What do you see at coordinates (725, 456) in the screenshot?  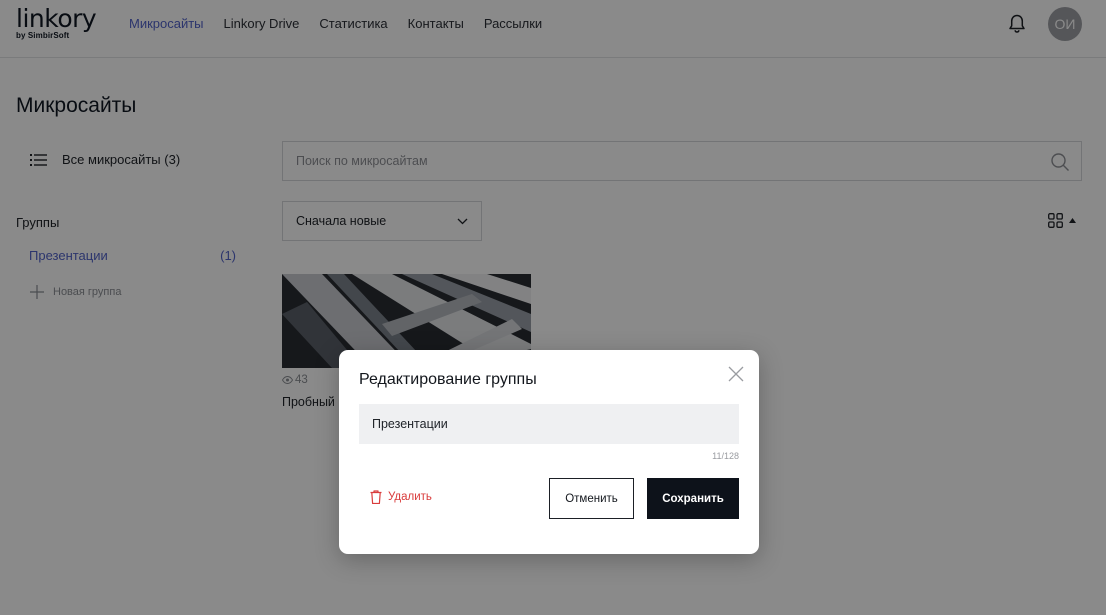 I see `character-counter: 11/128` at bounding box center [725, 456].